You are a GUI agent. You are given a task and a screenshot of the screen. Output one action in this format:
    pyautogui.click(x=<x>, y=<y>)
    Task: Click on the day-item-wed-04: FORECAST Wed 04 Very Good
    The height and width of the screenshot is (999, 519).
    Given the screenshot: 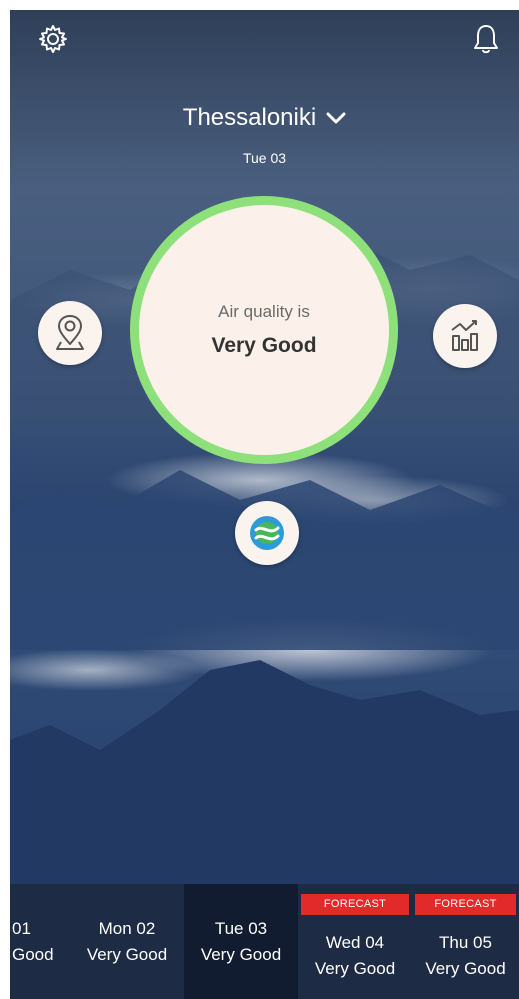 What is the action you would take?
    pyautogui.click(x=355, y=941)
    